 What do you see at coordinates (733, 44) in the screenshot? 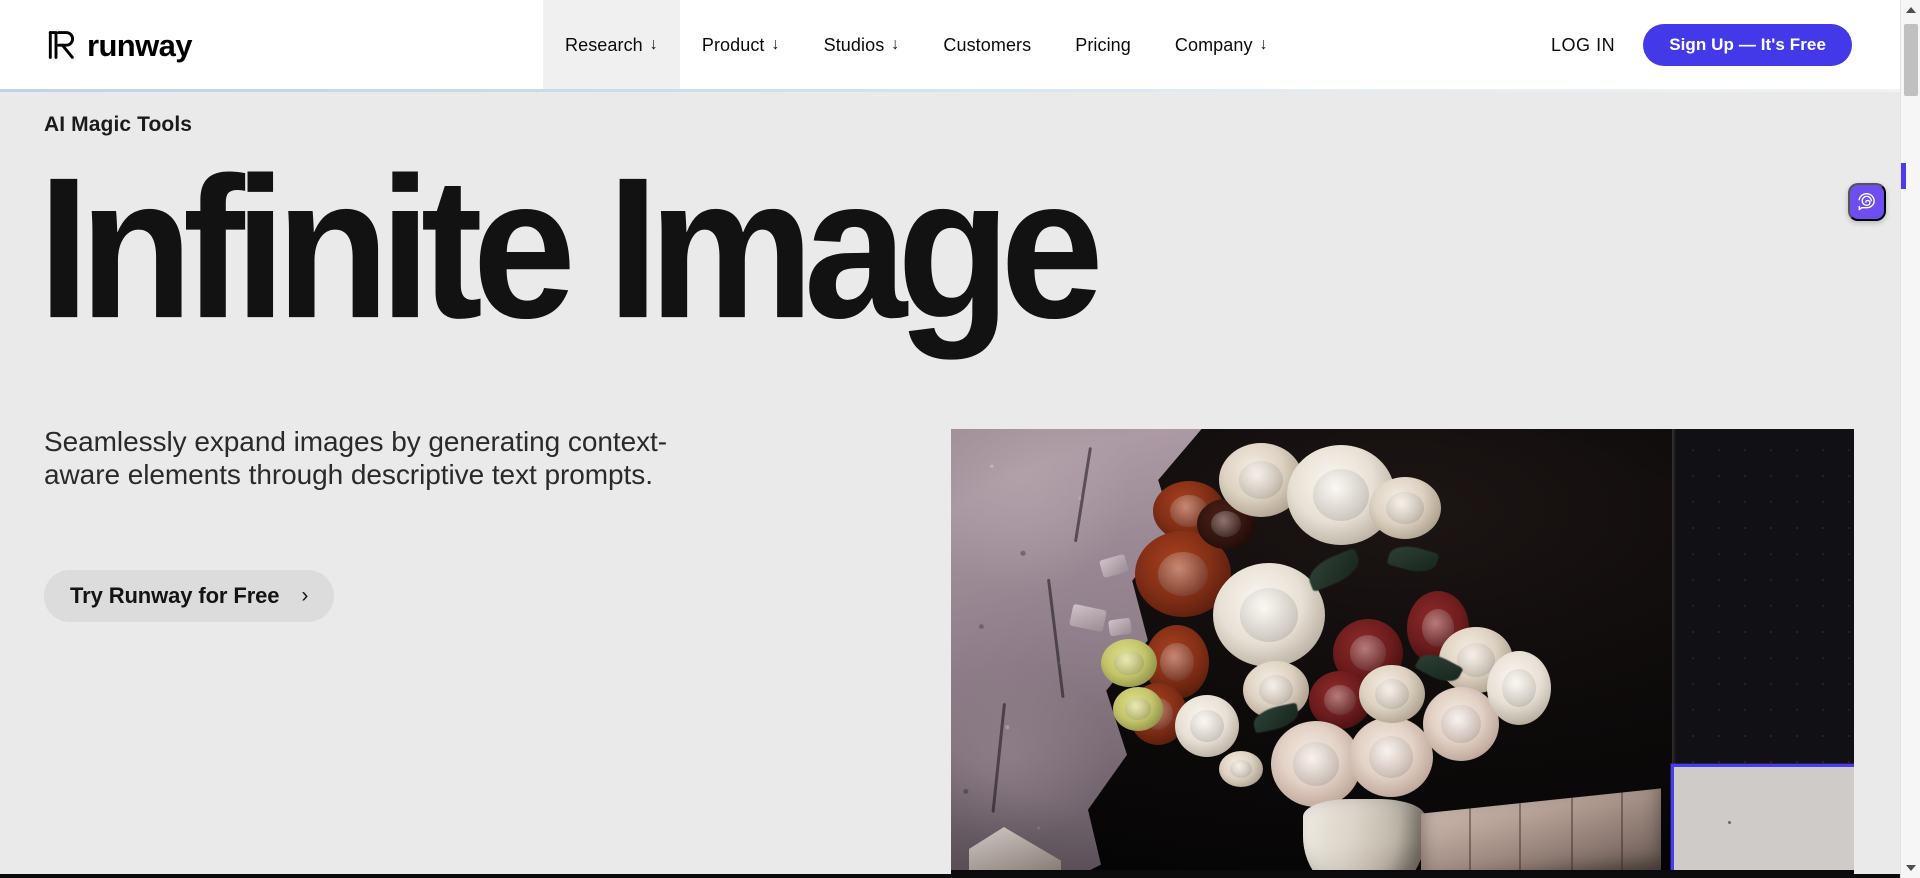
I see `nav-item-label: Product` at bounding box center [733, 44].